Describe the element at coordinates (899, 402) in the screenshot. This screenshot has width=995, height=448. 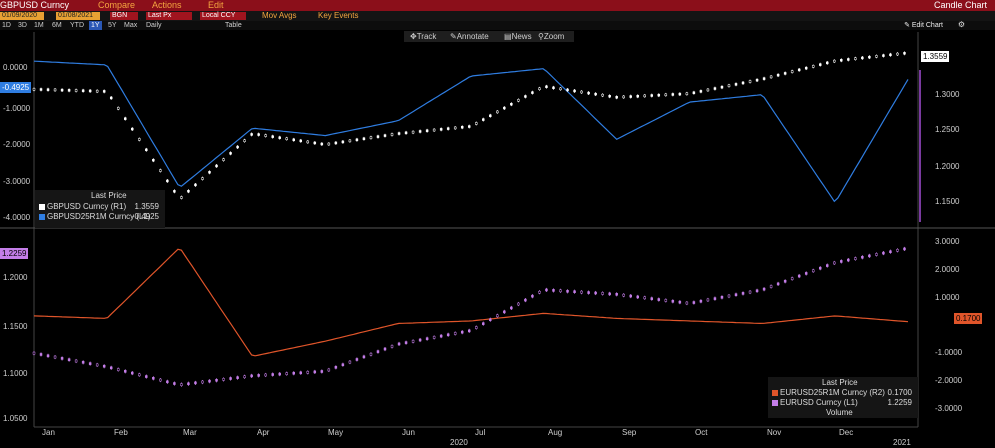
I see `legend-value: 1.2259` at that location.